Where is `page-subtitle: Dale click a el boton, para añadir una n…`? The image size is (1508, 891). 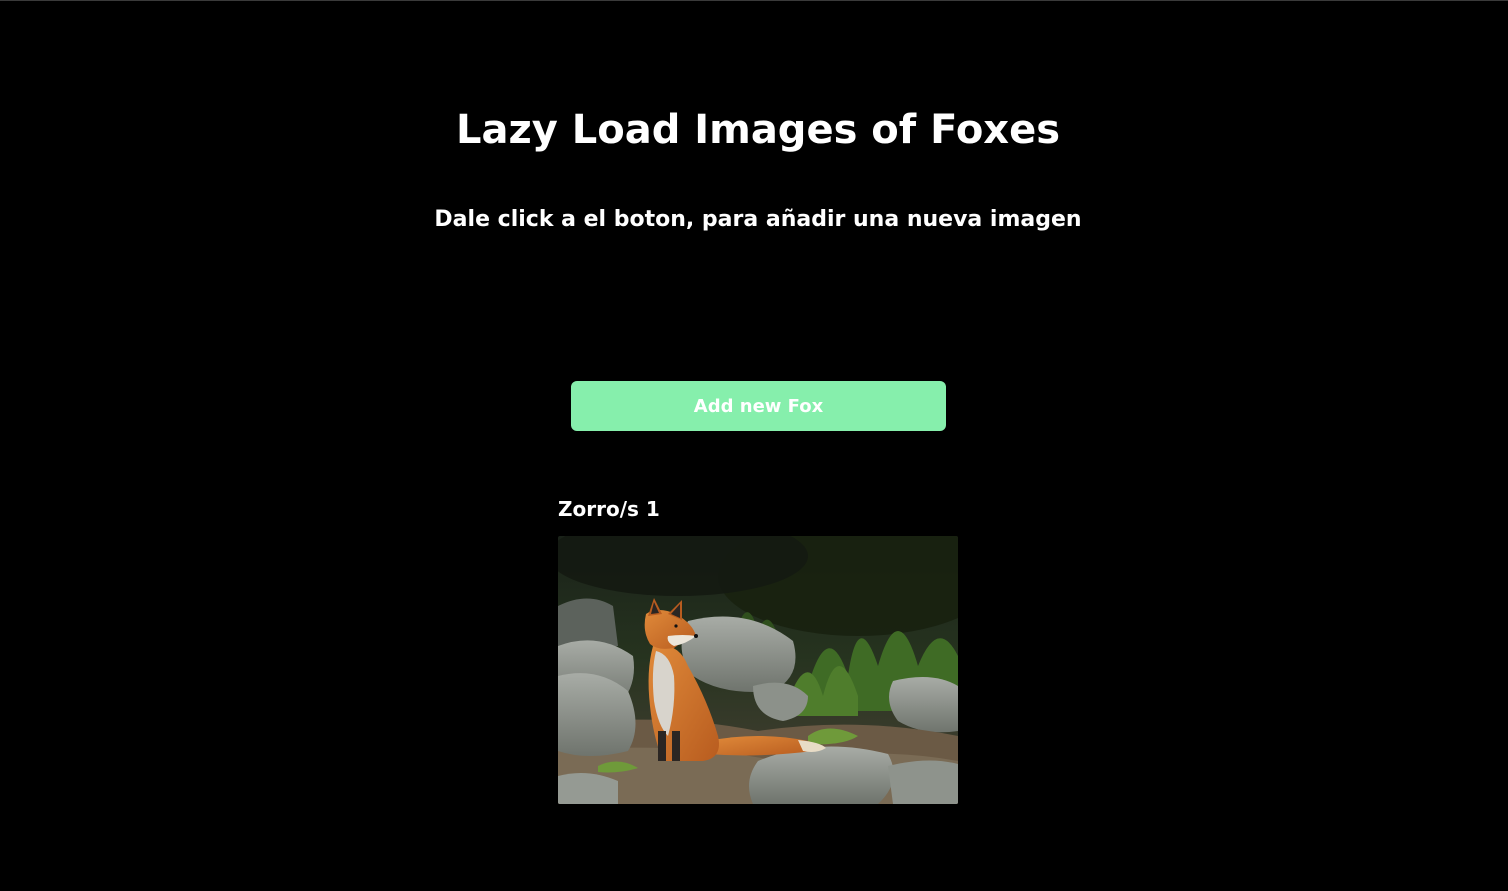 page-subtitle: Dale click a el boton, para añadir una n… is located at coordinates (758, 219).